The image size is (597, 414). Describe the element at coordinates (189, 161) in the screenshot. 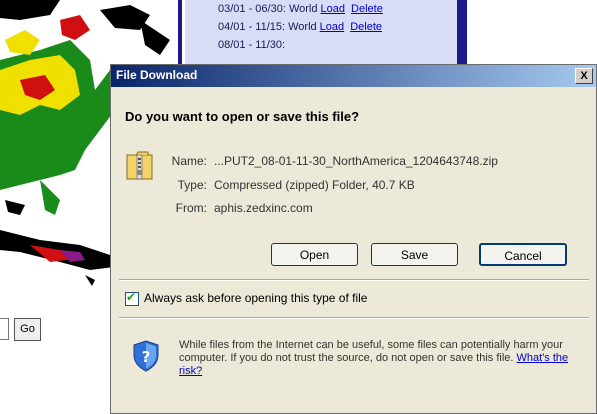

I see `name-label: Name:` at that location.